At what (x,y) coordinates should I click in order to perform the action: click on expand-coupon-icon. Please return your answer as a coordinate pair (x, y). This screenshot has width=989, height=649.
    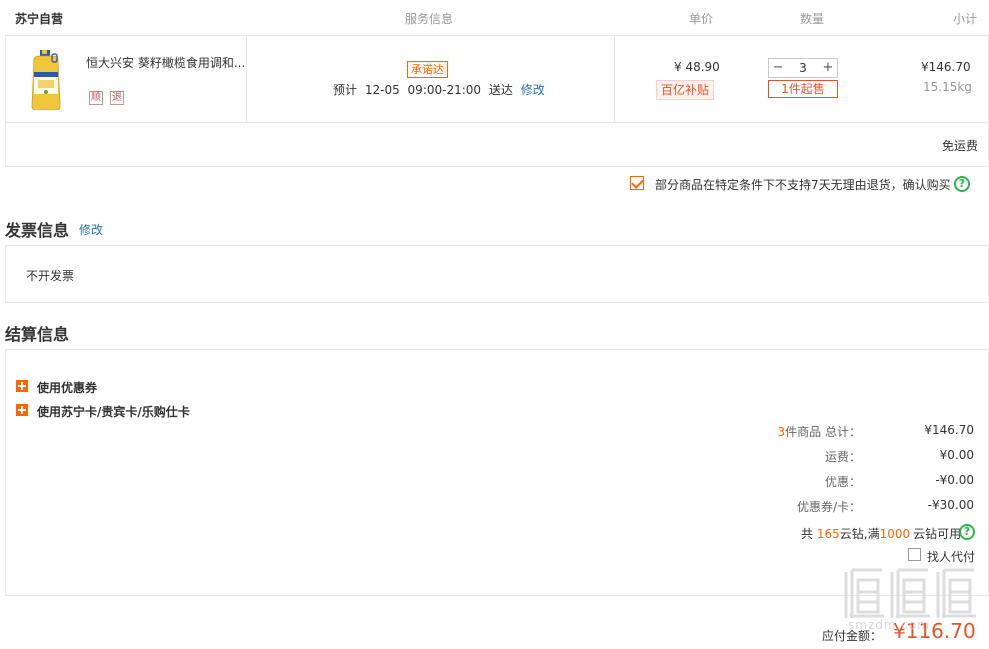
    Looking at the image, I should click on (22, 386).